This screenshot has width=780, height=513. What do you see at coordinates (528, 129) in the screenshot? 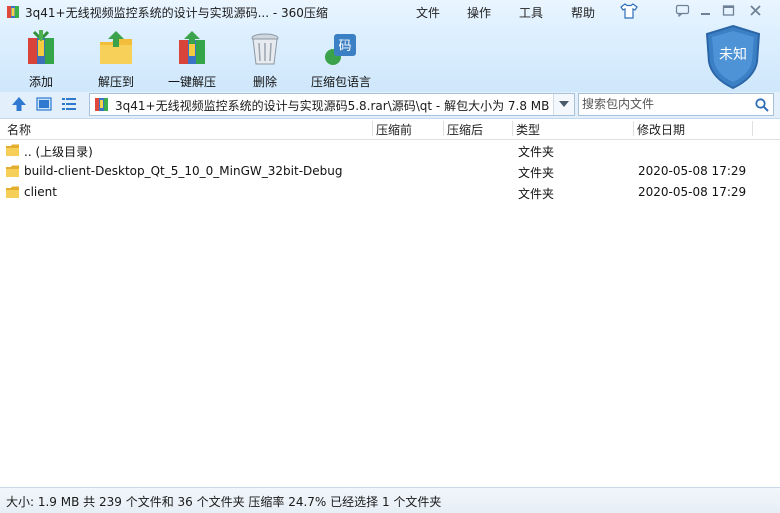
I see `column-header-type: 类型` at bounding box center [528, 129].